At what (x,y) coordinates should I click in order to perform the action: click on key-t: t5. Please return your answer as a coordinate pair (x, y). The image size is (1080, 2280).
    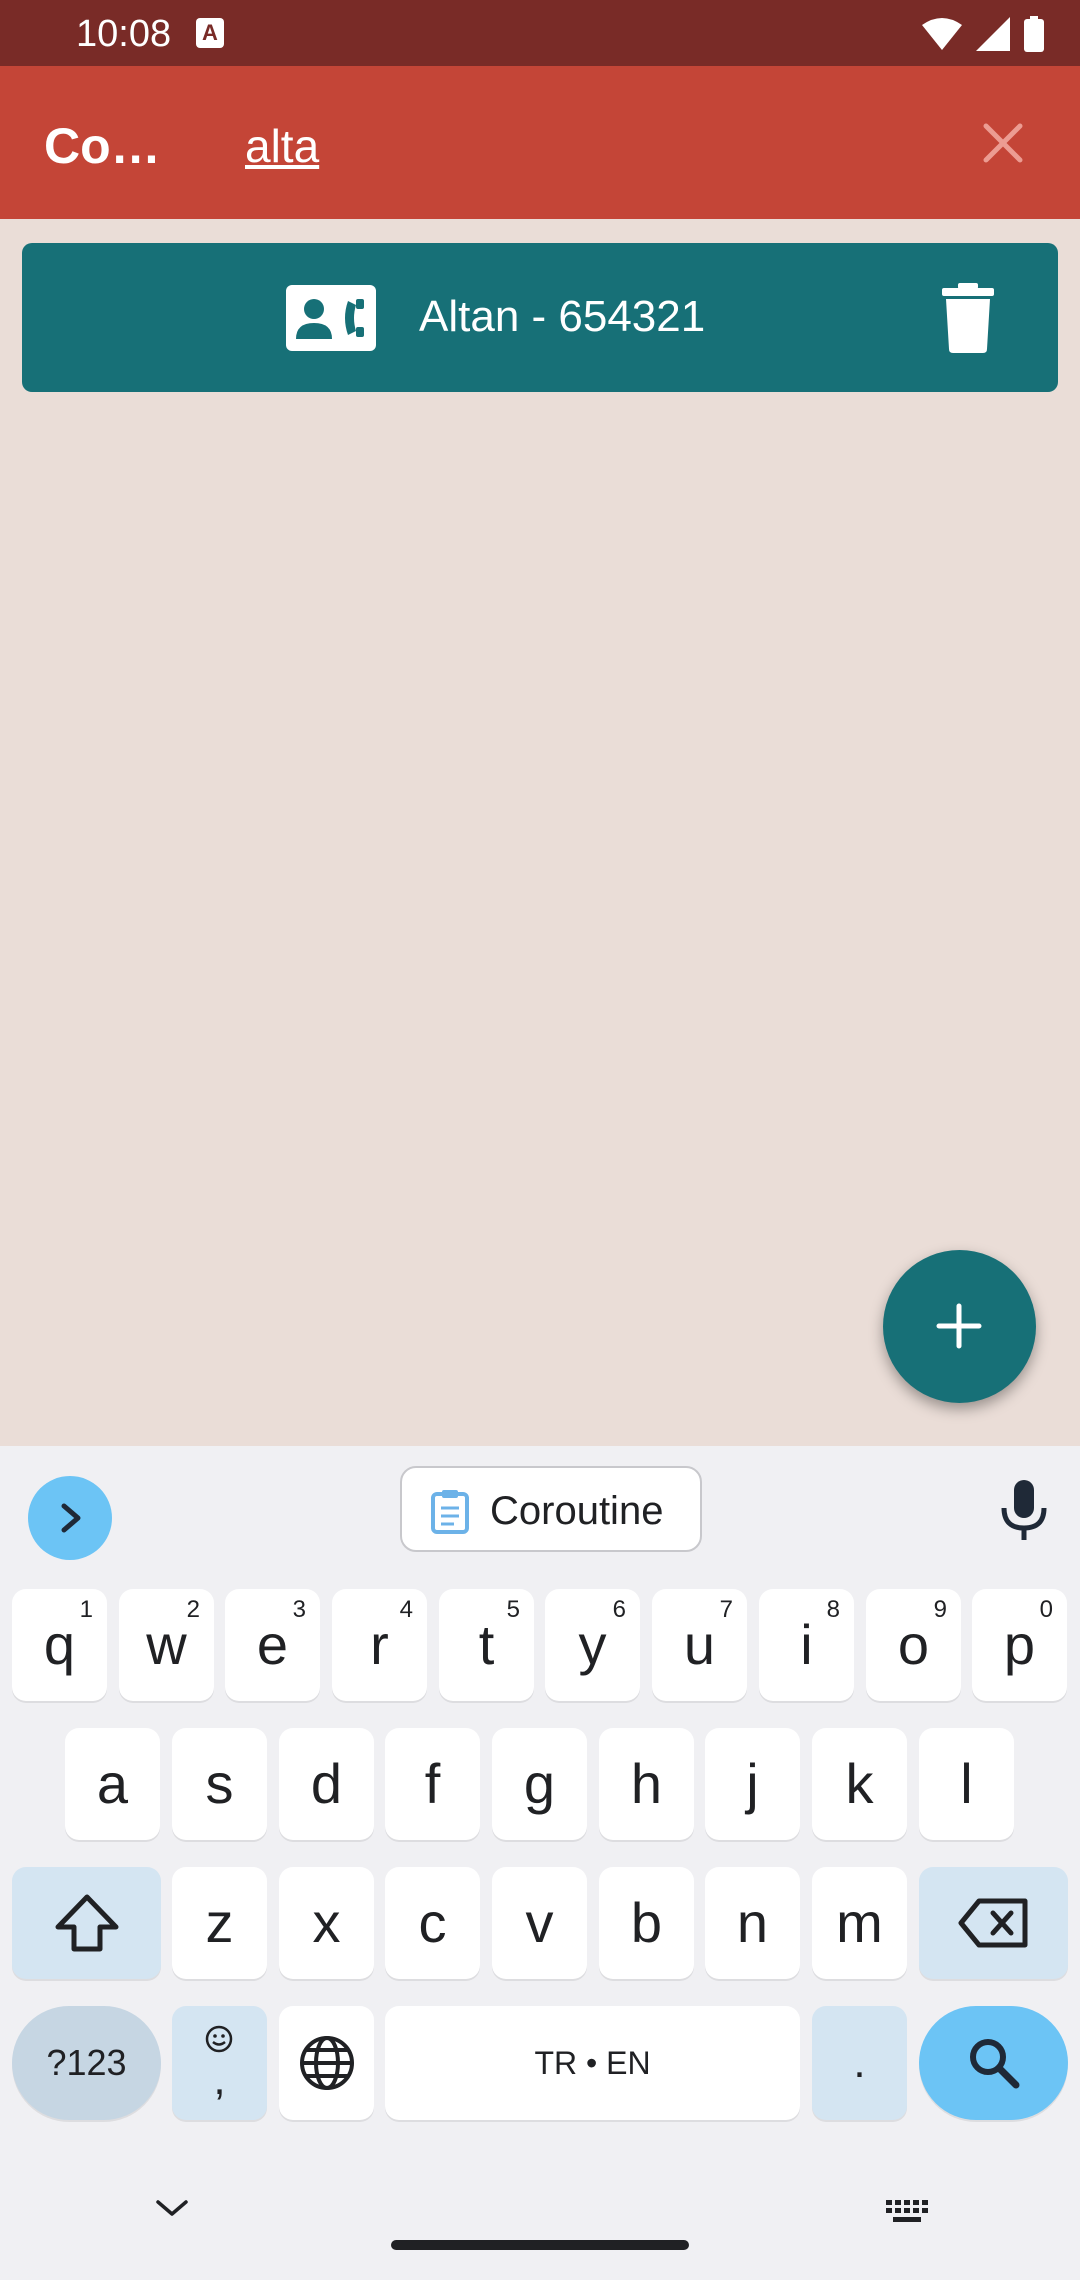
    Looking at the image, I should click on (486, 1645).